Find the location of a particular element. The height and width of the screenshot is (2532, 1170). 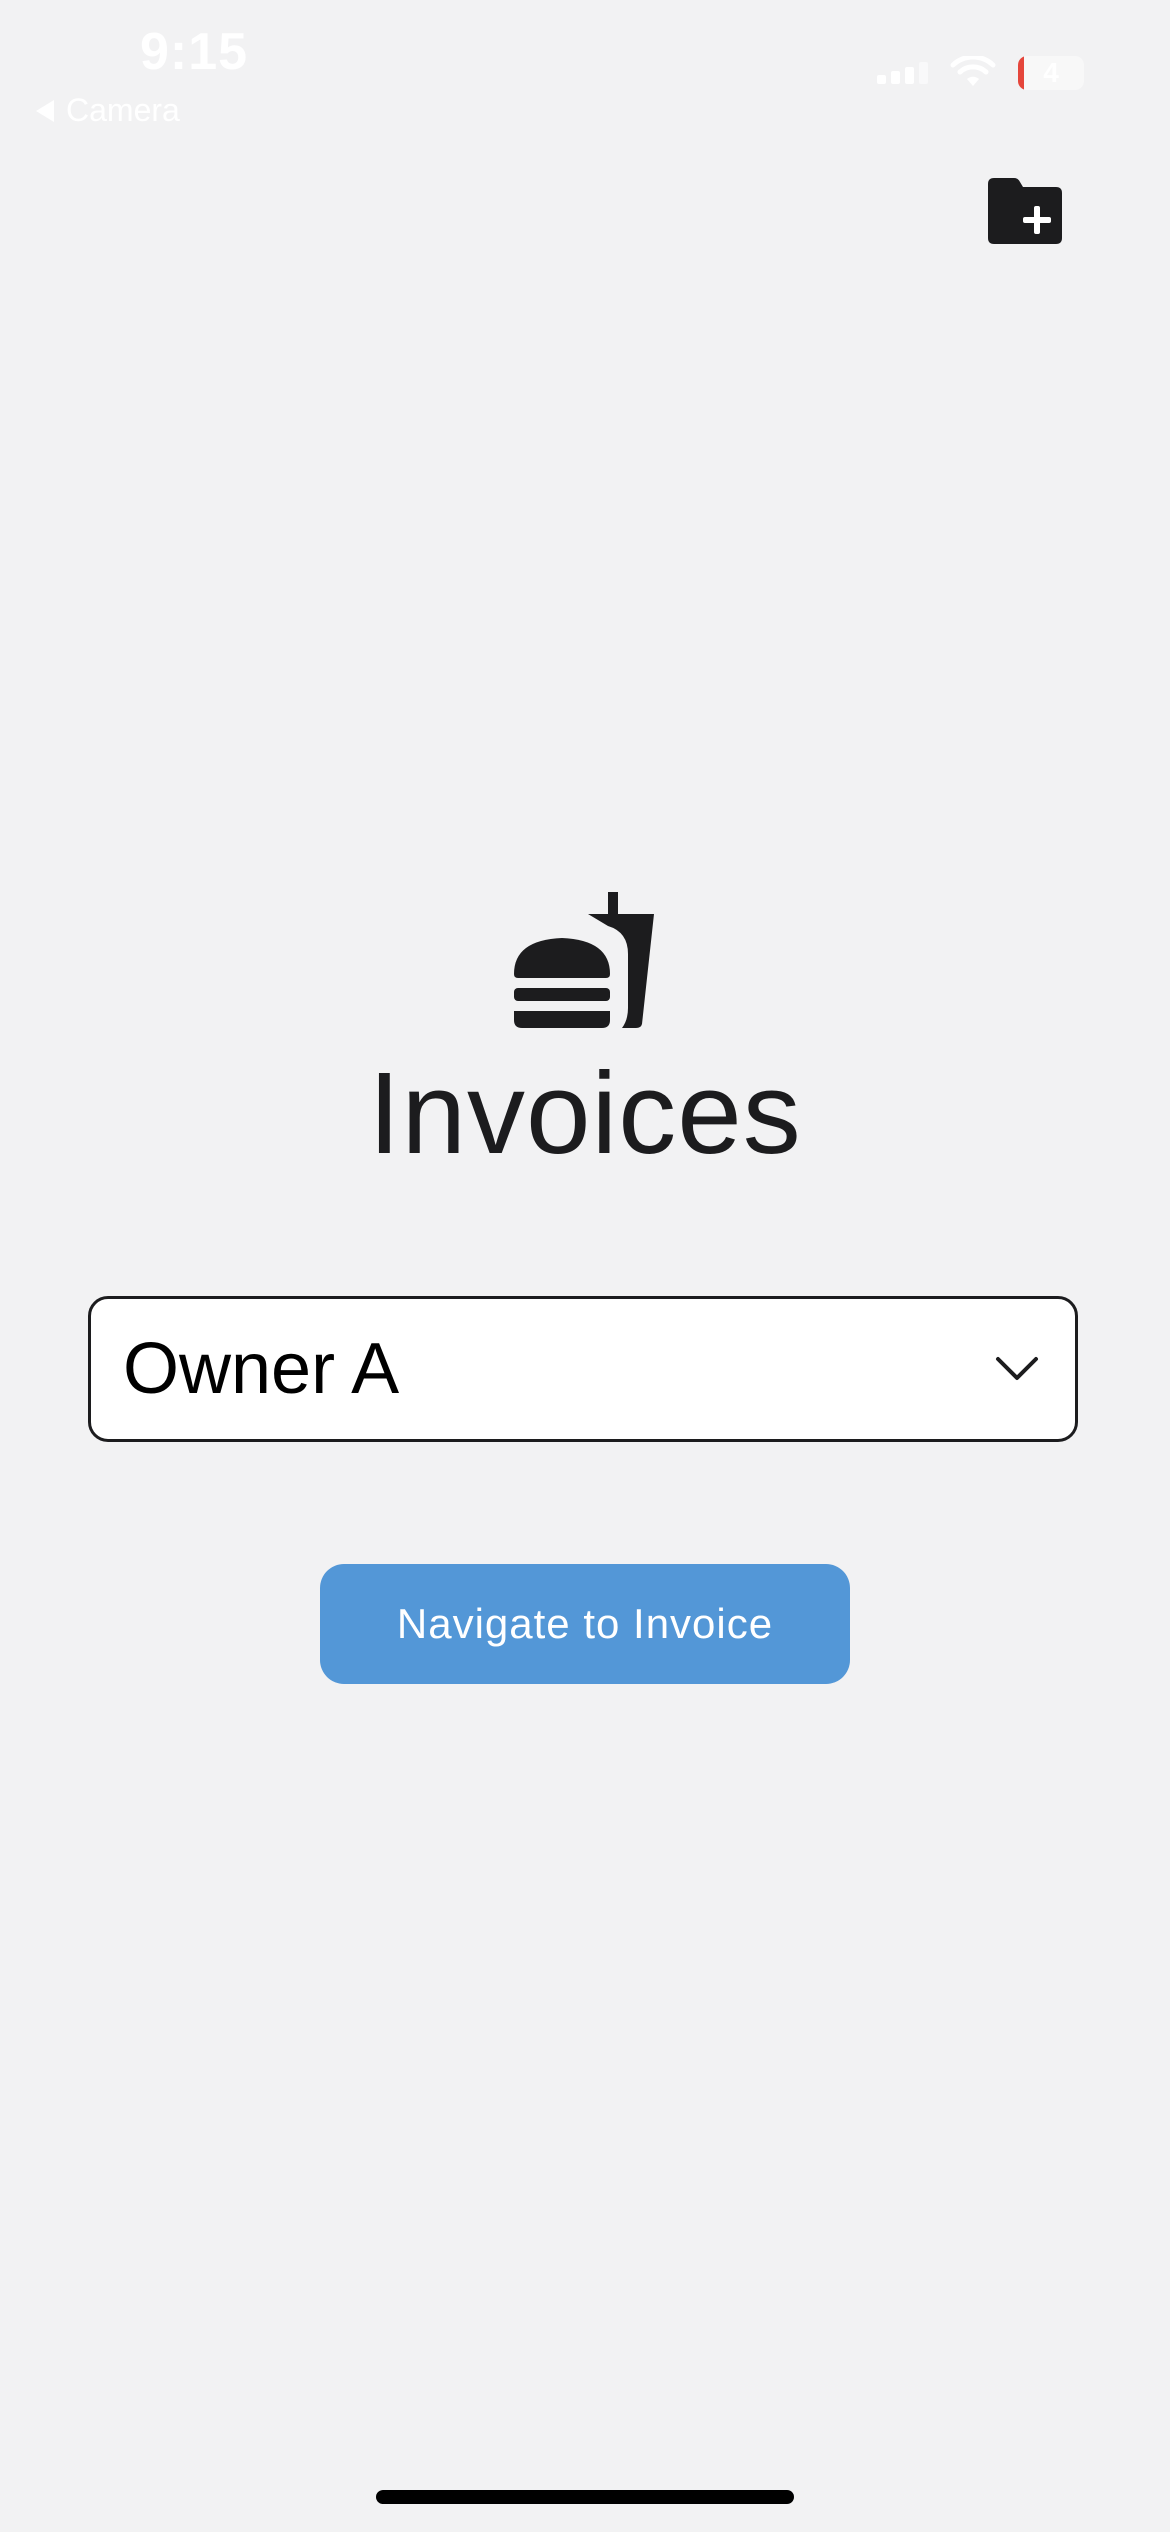

page-title: Invoices is located at coordinates (585, 1113).